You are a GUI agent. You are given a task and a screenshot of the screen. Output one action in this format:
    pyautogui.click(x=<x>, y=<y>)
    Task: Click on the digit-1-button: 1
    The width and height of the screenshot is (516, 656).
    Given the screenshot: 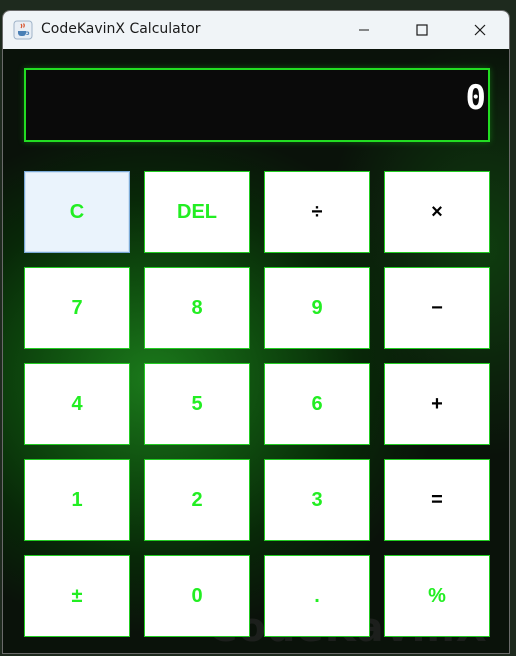 What is the action you would take?
    pyautogui.click(x=77, y=500)
    